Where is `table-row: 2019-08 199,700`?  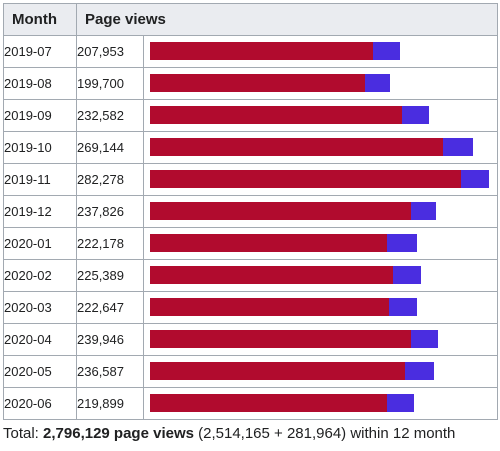 table-row: 2019-08 199,700 is located at coordinates (250, 83).